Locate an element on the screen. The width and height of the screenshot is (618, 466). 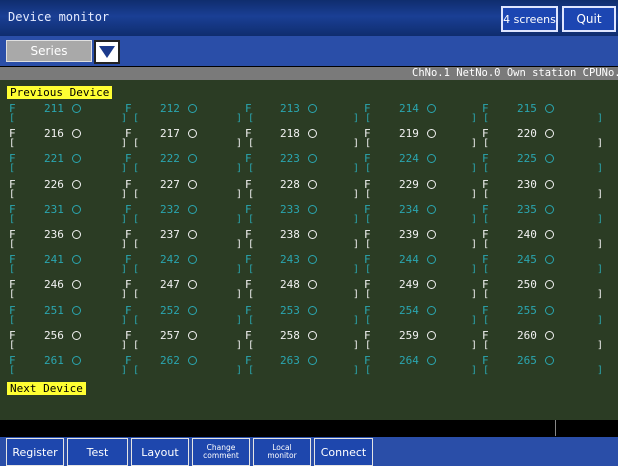
device-cell: F 232 is located at coordinates (180, 215).